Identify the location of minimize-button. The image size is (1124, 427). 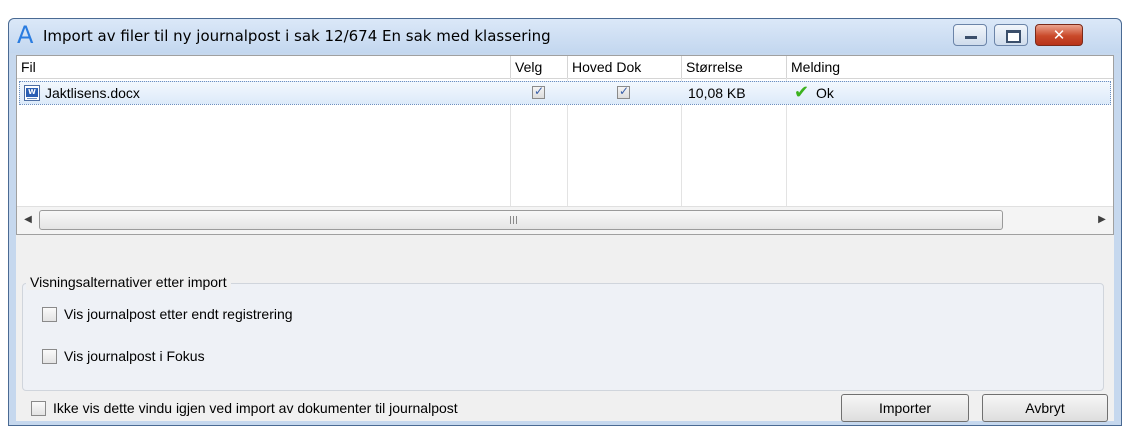
(970, 35).